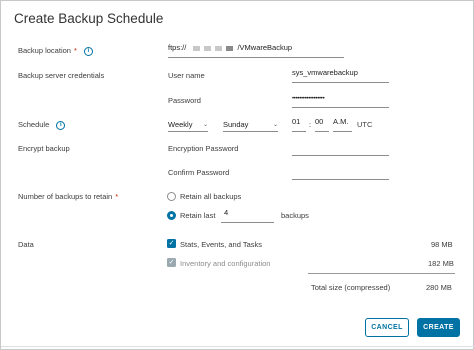 The image size is (474, 350). I want to click on encrypt-backup-label: Encrypt backup, so click(44, 148).